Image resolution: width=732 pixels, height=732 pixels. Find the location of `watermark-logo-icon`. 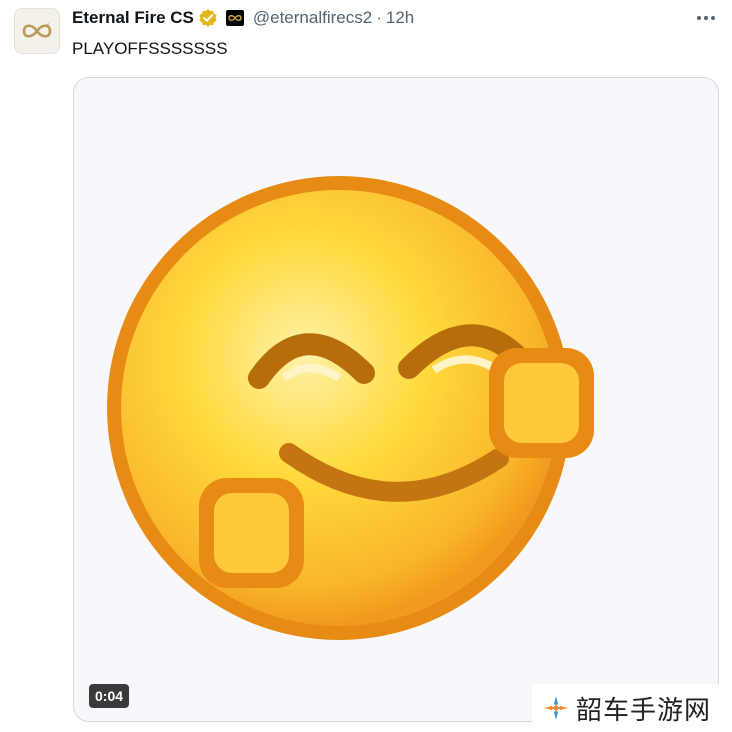

watermark-logo-icon is located at coordinates (556, 708).